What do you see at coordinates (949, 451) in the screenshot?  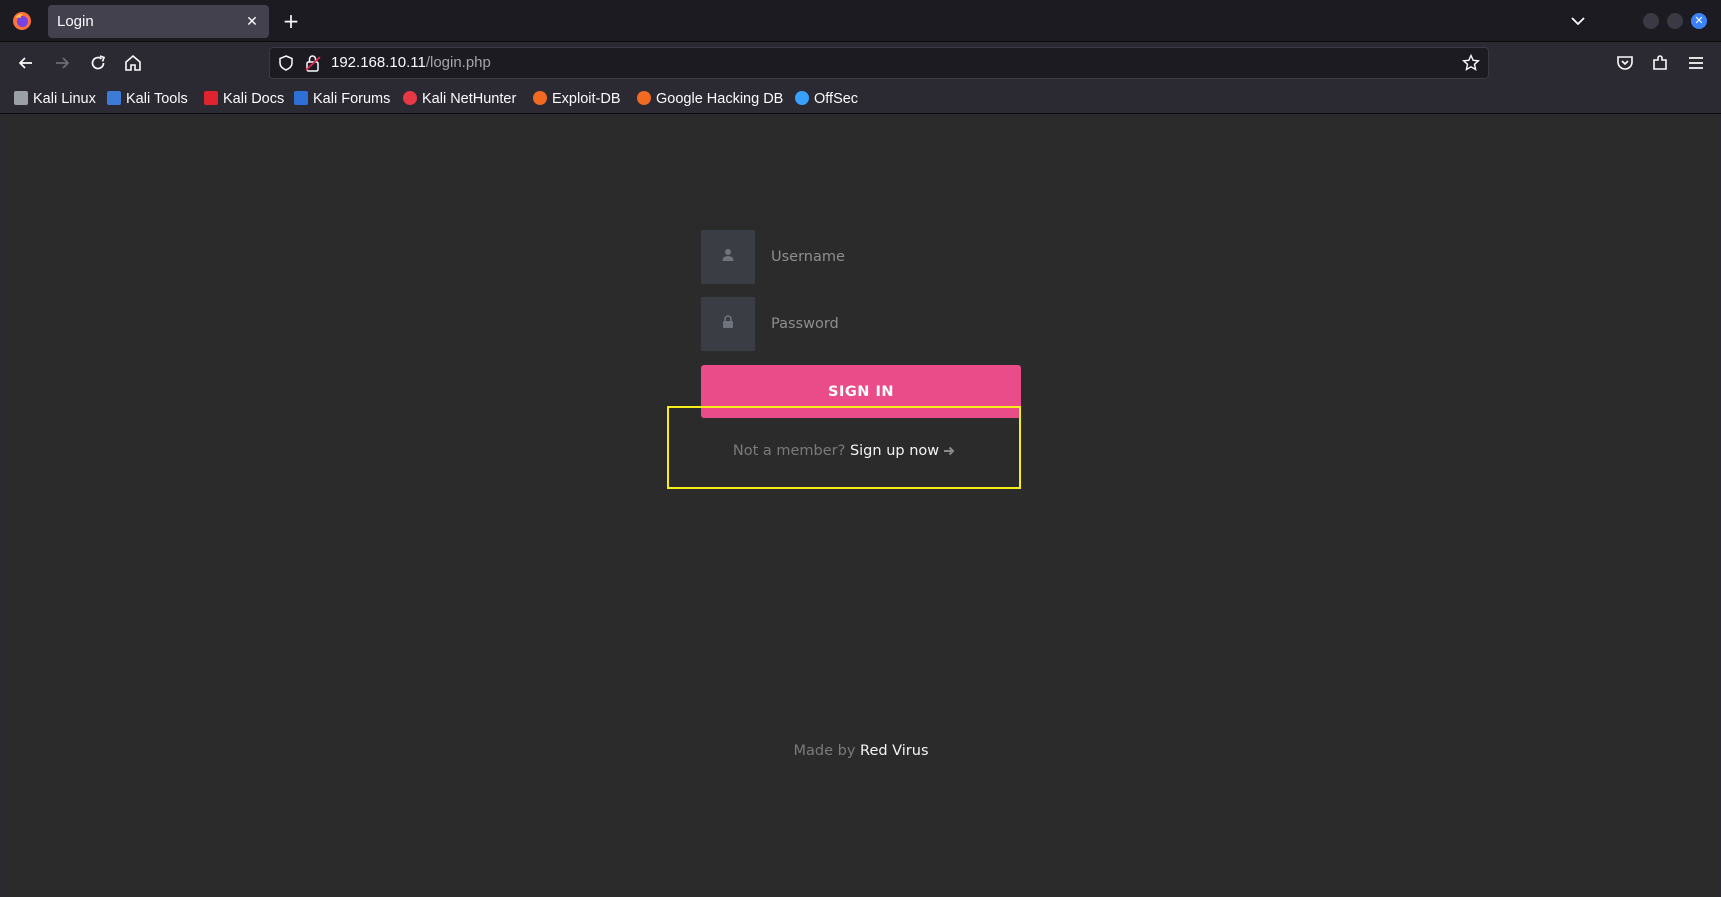 I see `arrow-right-icon` at bounding box center [949, 451].